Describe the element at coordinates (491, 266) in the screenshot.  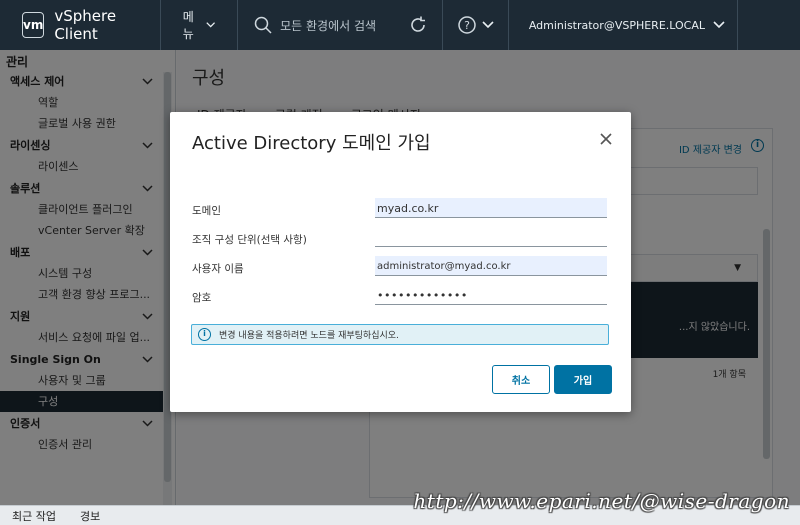
I see `username-input` at that location.